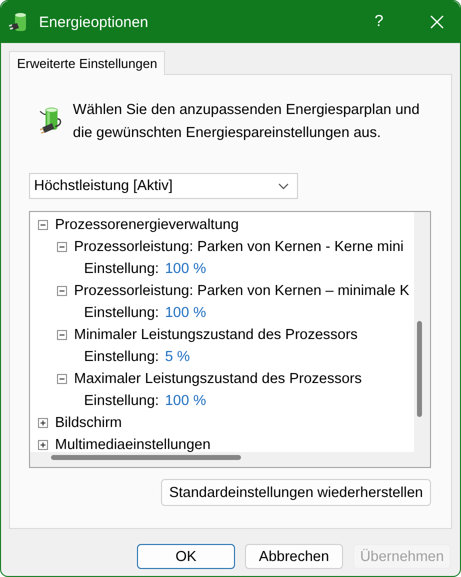 This screenshot has width=461, height=577. Describe the element at coordinates (294, 556) in the screenshot. I see `dialog-button: Abbrechen` at that location.